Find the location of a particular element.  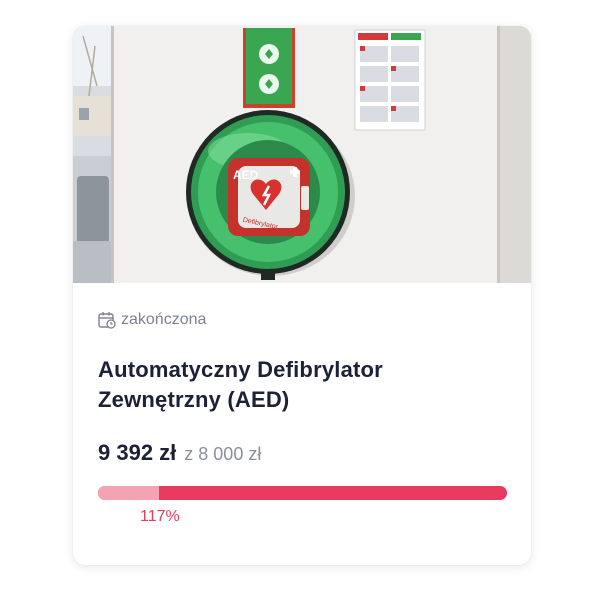

goal-amount: z 8 000 zł is located at coordinates (223, 454).